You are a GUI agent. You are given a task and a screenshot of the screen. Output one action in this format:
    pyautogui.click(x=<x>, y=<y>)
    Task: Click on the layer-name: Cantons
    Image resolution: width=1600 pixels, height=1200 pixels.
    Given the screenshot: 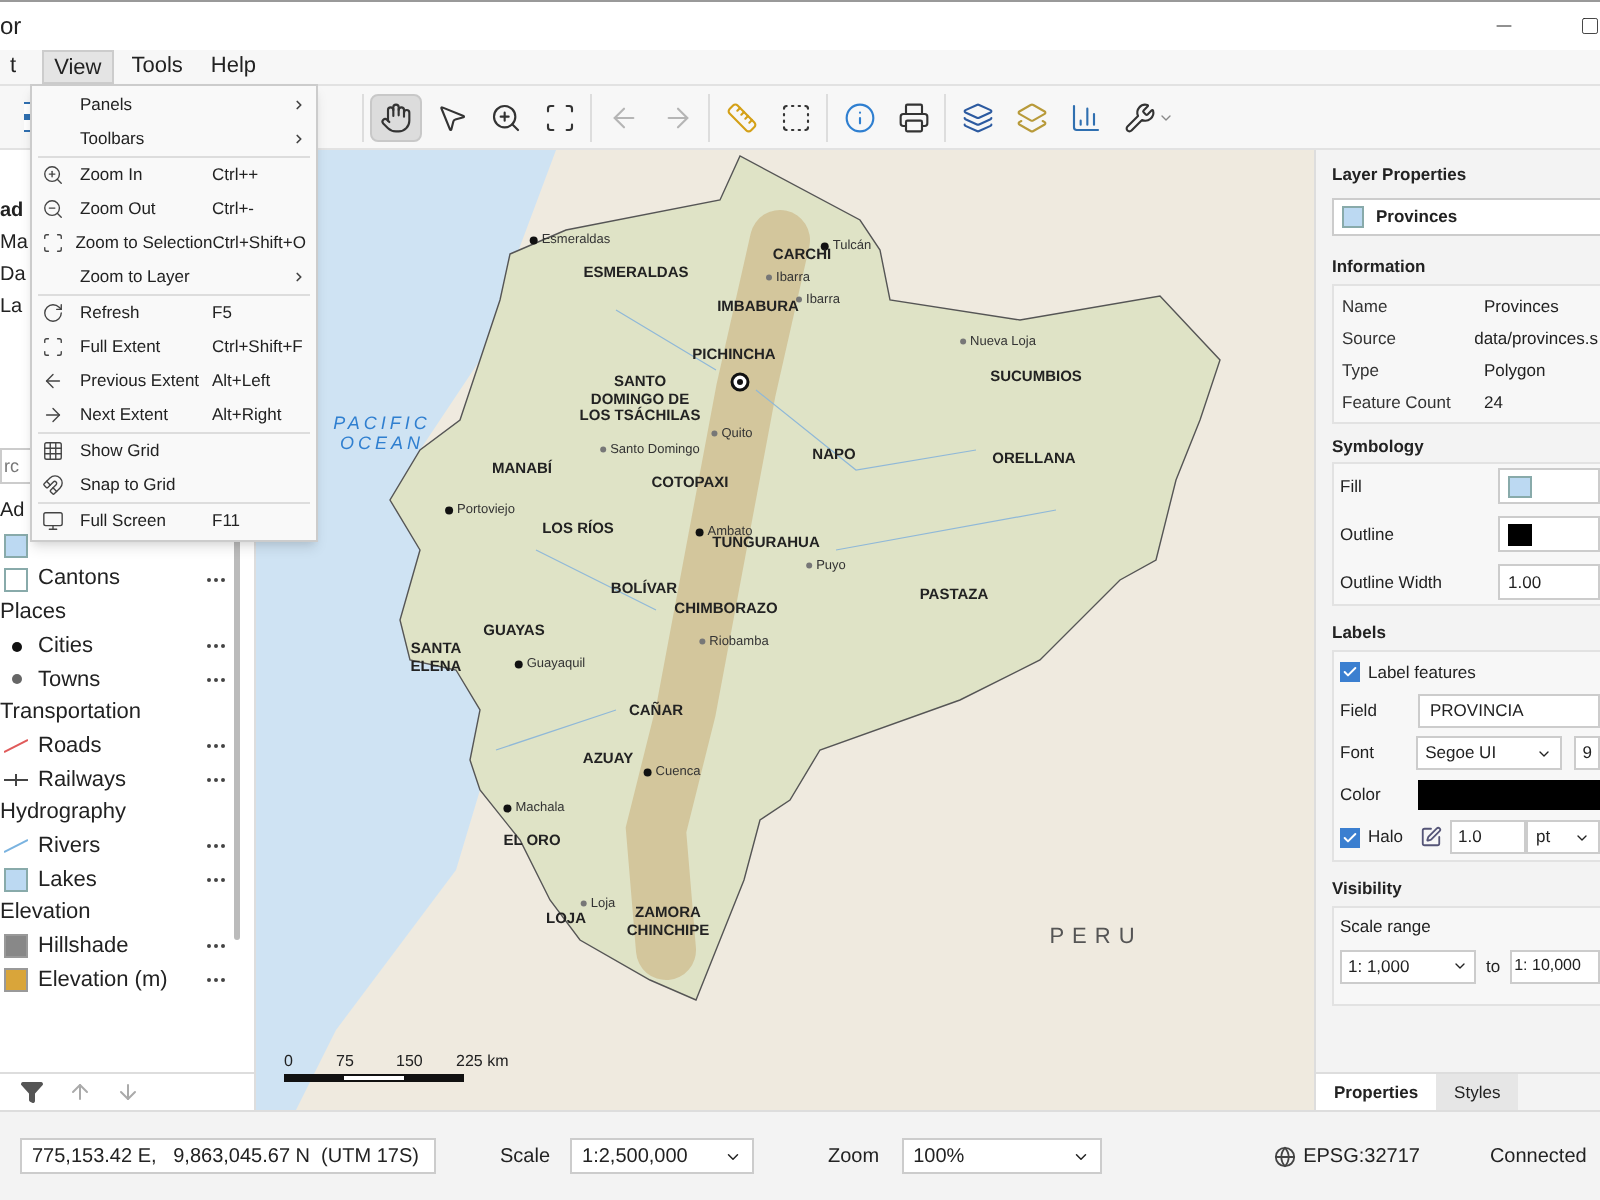 What is the action you would take?
    pyautogui.click(x=116, y=579)
    